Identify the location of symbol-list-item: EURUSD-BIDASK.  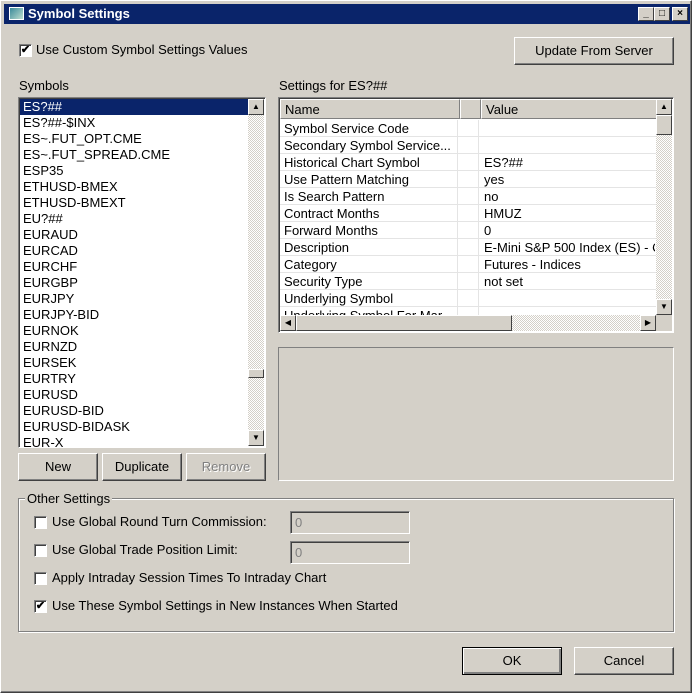
(134, 427).